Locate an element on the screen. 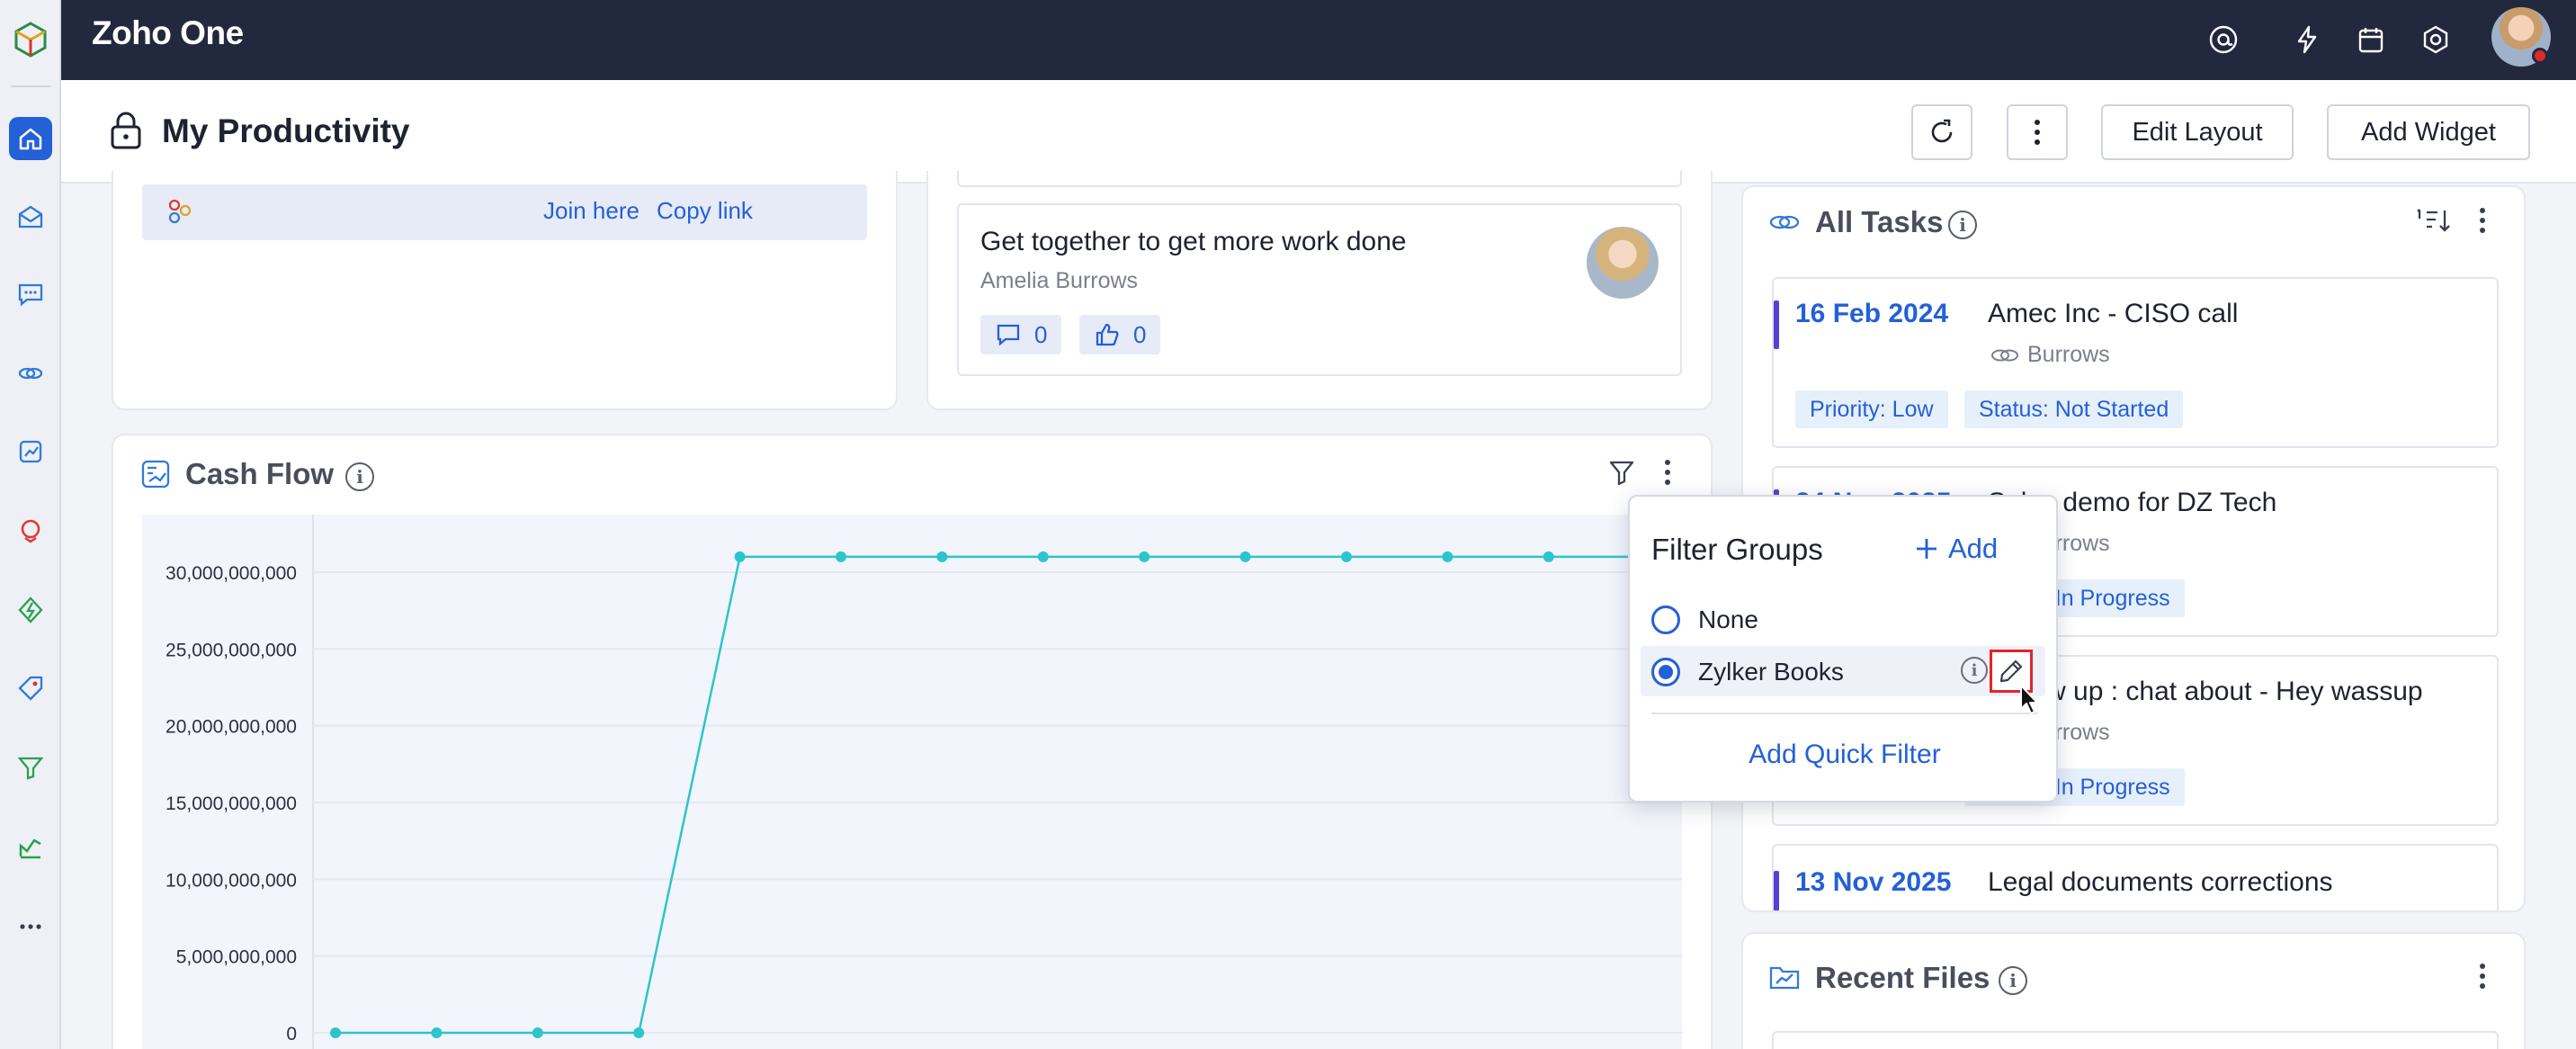 This screenshot has width=2576, height=1049. filter-option-none: None is located at coordinates (1843, 619).